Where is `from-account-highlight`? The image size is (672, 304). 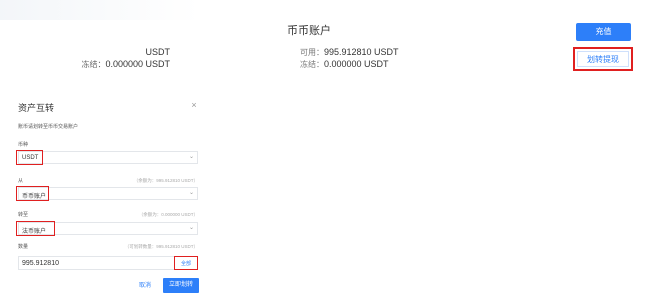 from-account-highlight is located at coordinates (32, 193).